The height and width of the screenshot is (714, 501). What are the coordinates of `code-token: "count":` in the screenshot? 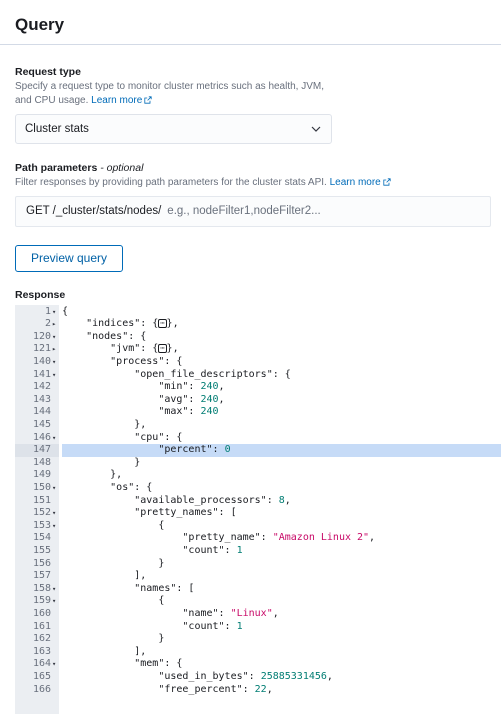 It's located at (149, 550).